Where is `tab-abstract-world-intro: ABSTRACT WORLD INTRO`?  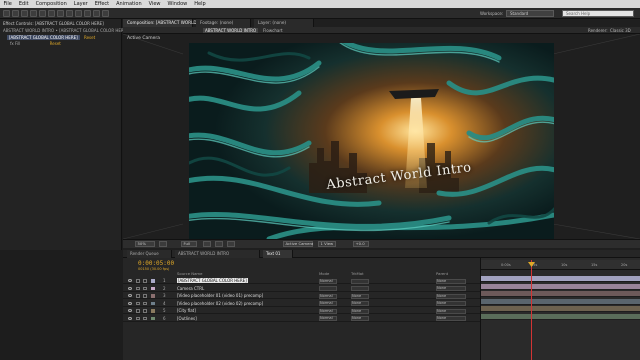
tab-abstract-world-intro: ABSTRACT WORLD INTRO is located at coordinates (217, 254).